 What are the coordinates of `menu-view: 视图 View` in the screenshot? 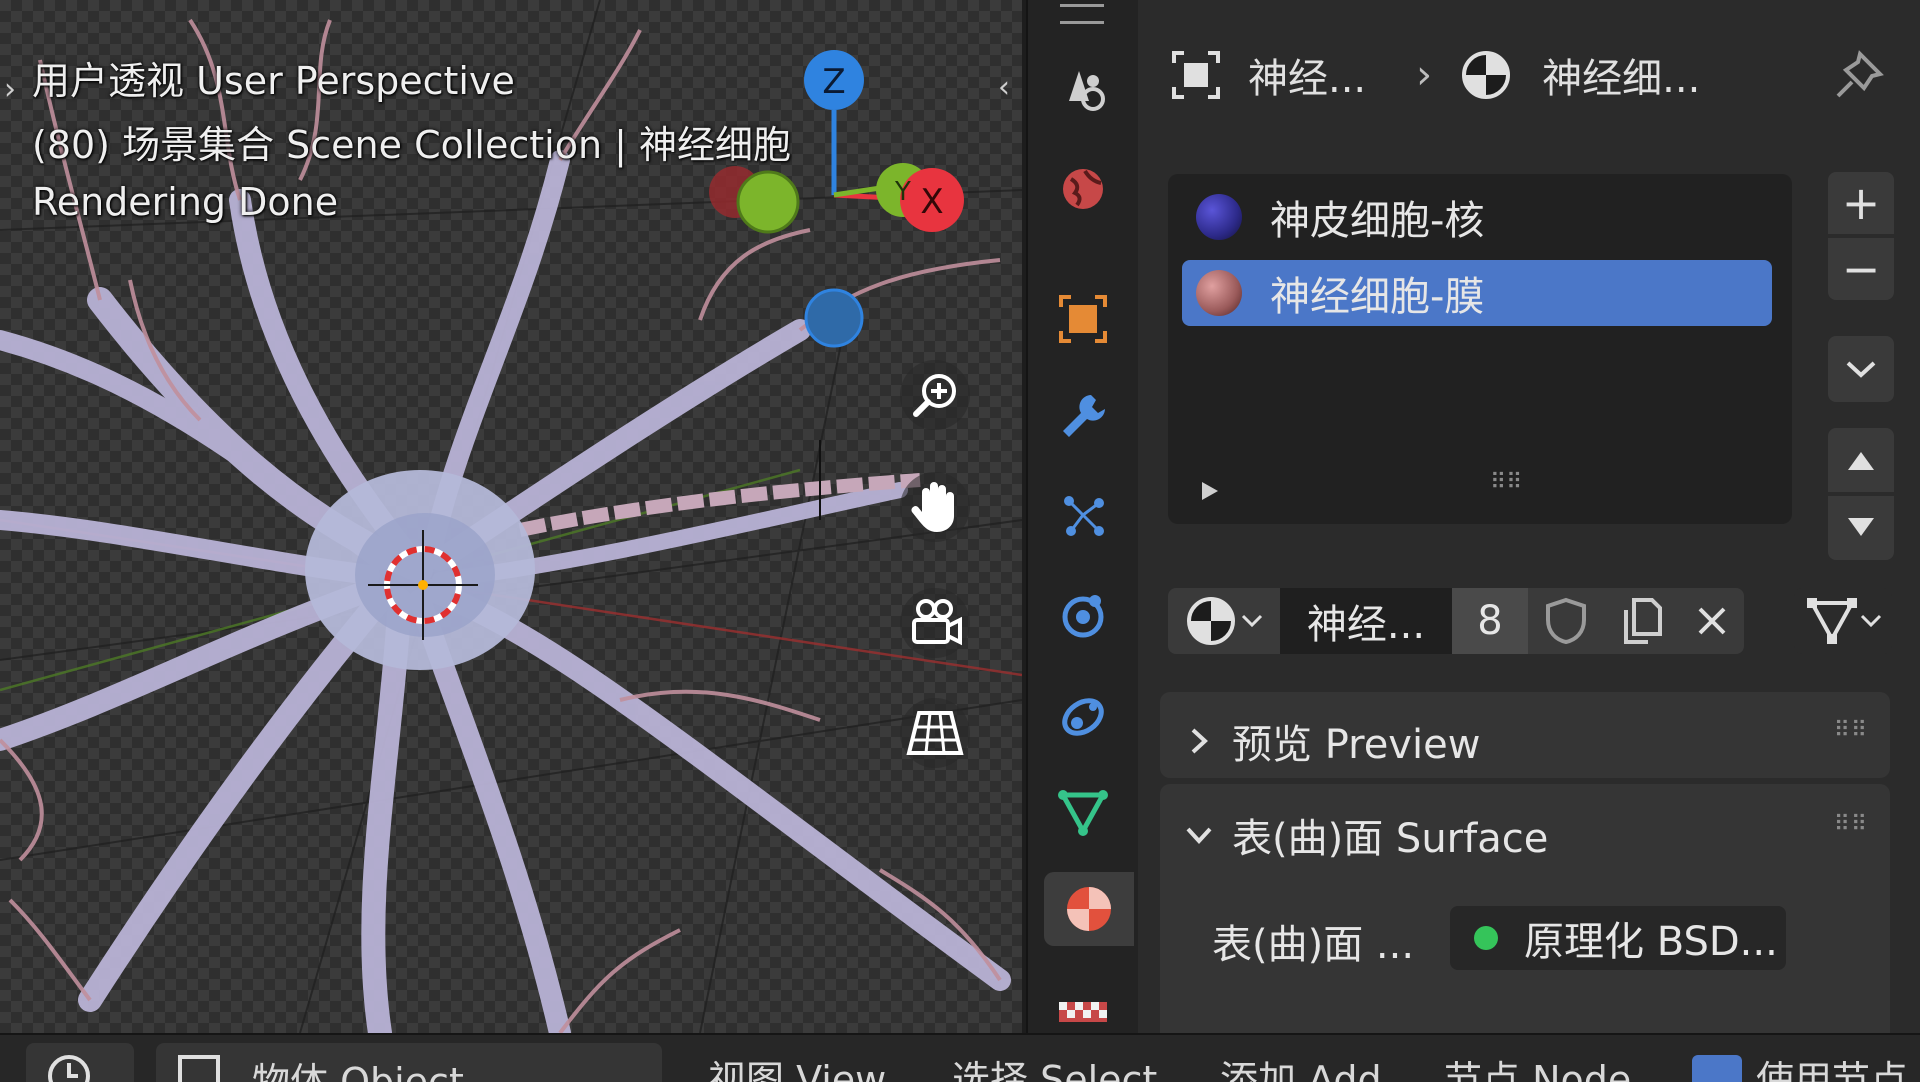 It's located at (797, 1065).